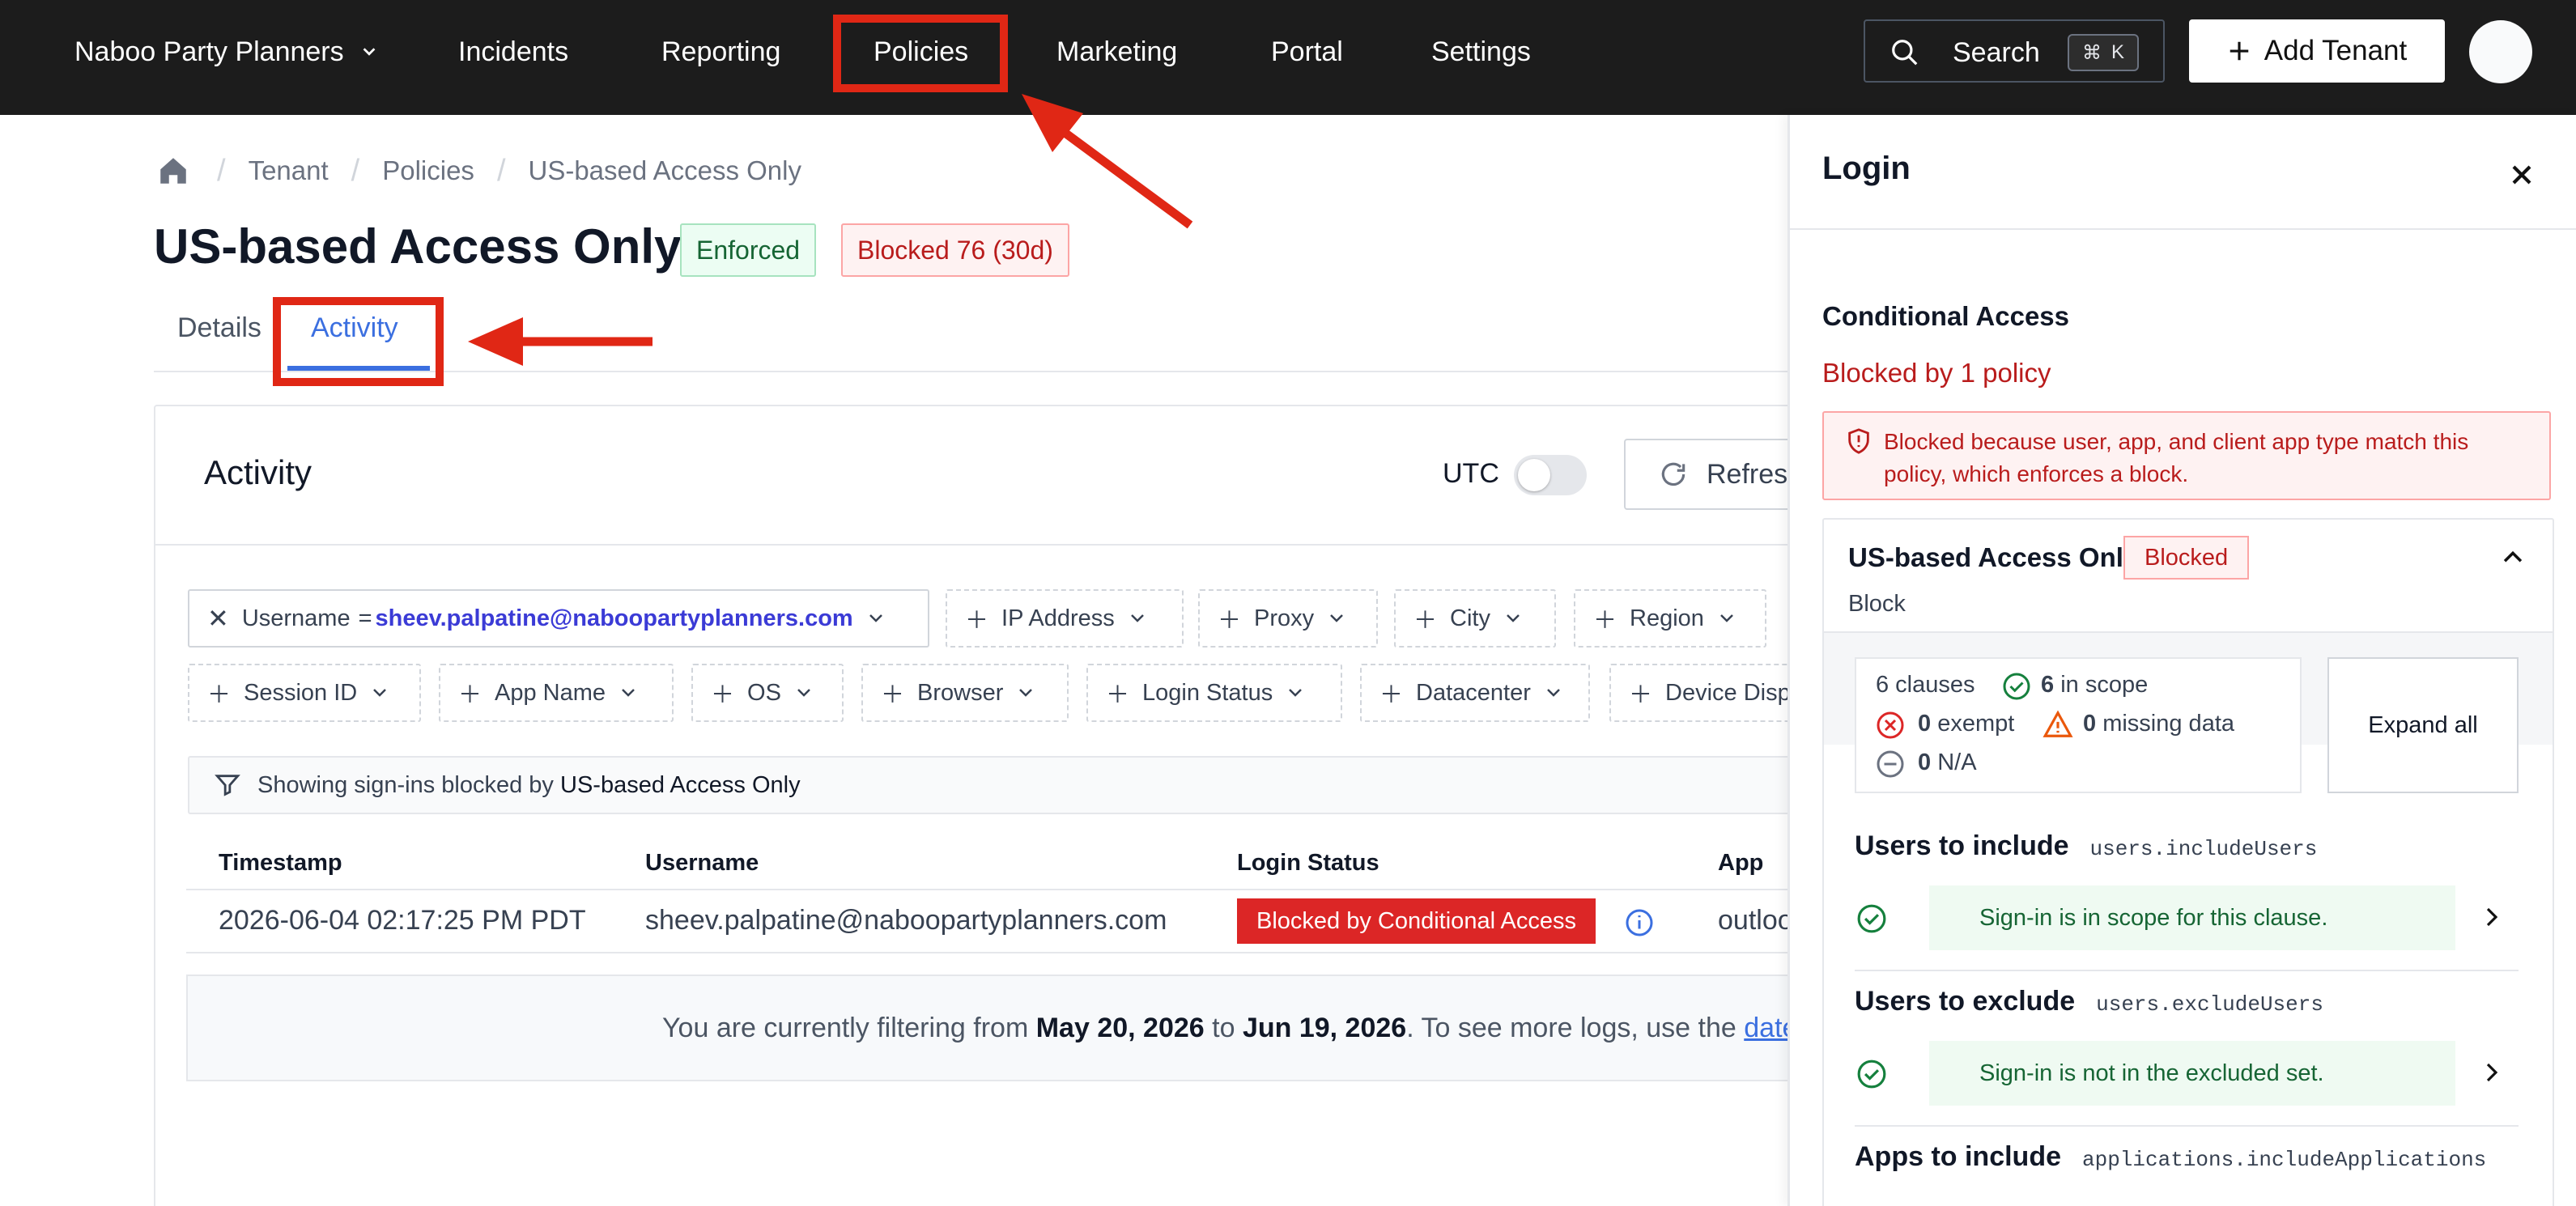 This screenshot has height=1206, width=2576. What do you see at coordinates (1747, 474) in the screenshot?
I see `refresh-label: Refresh` at bounding box center [1747, 474].